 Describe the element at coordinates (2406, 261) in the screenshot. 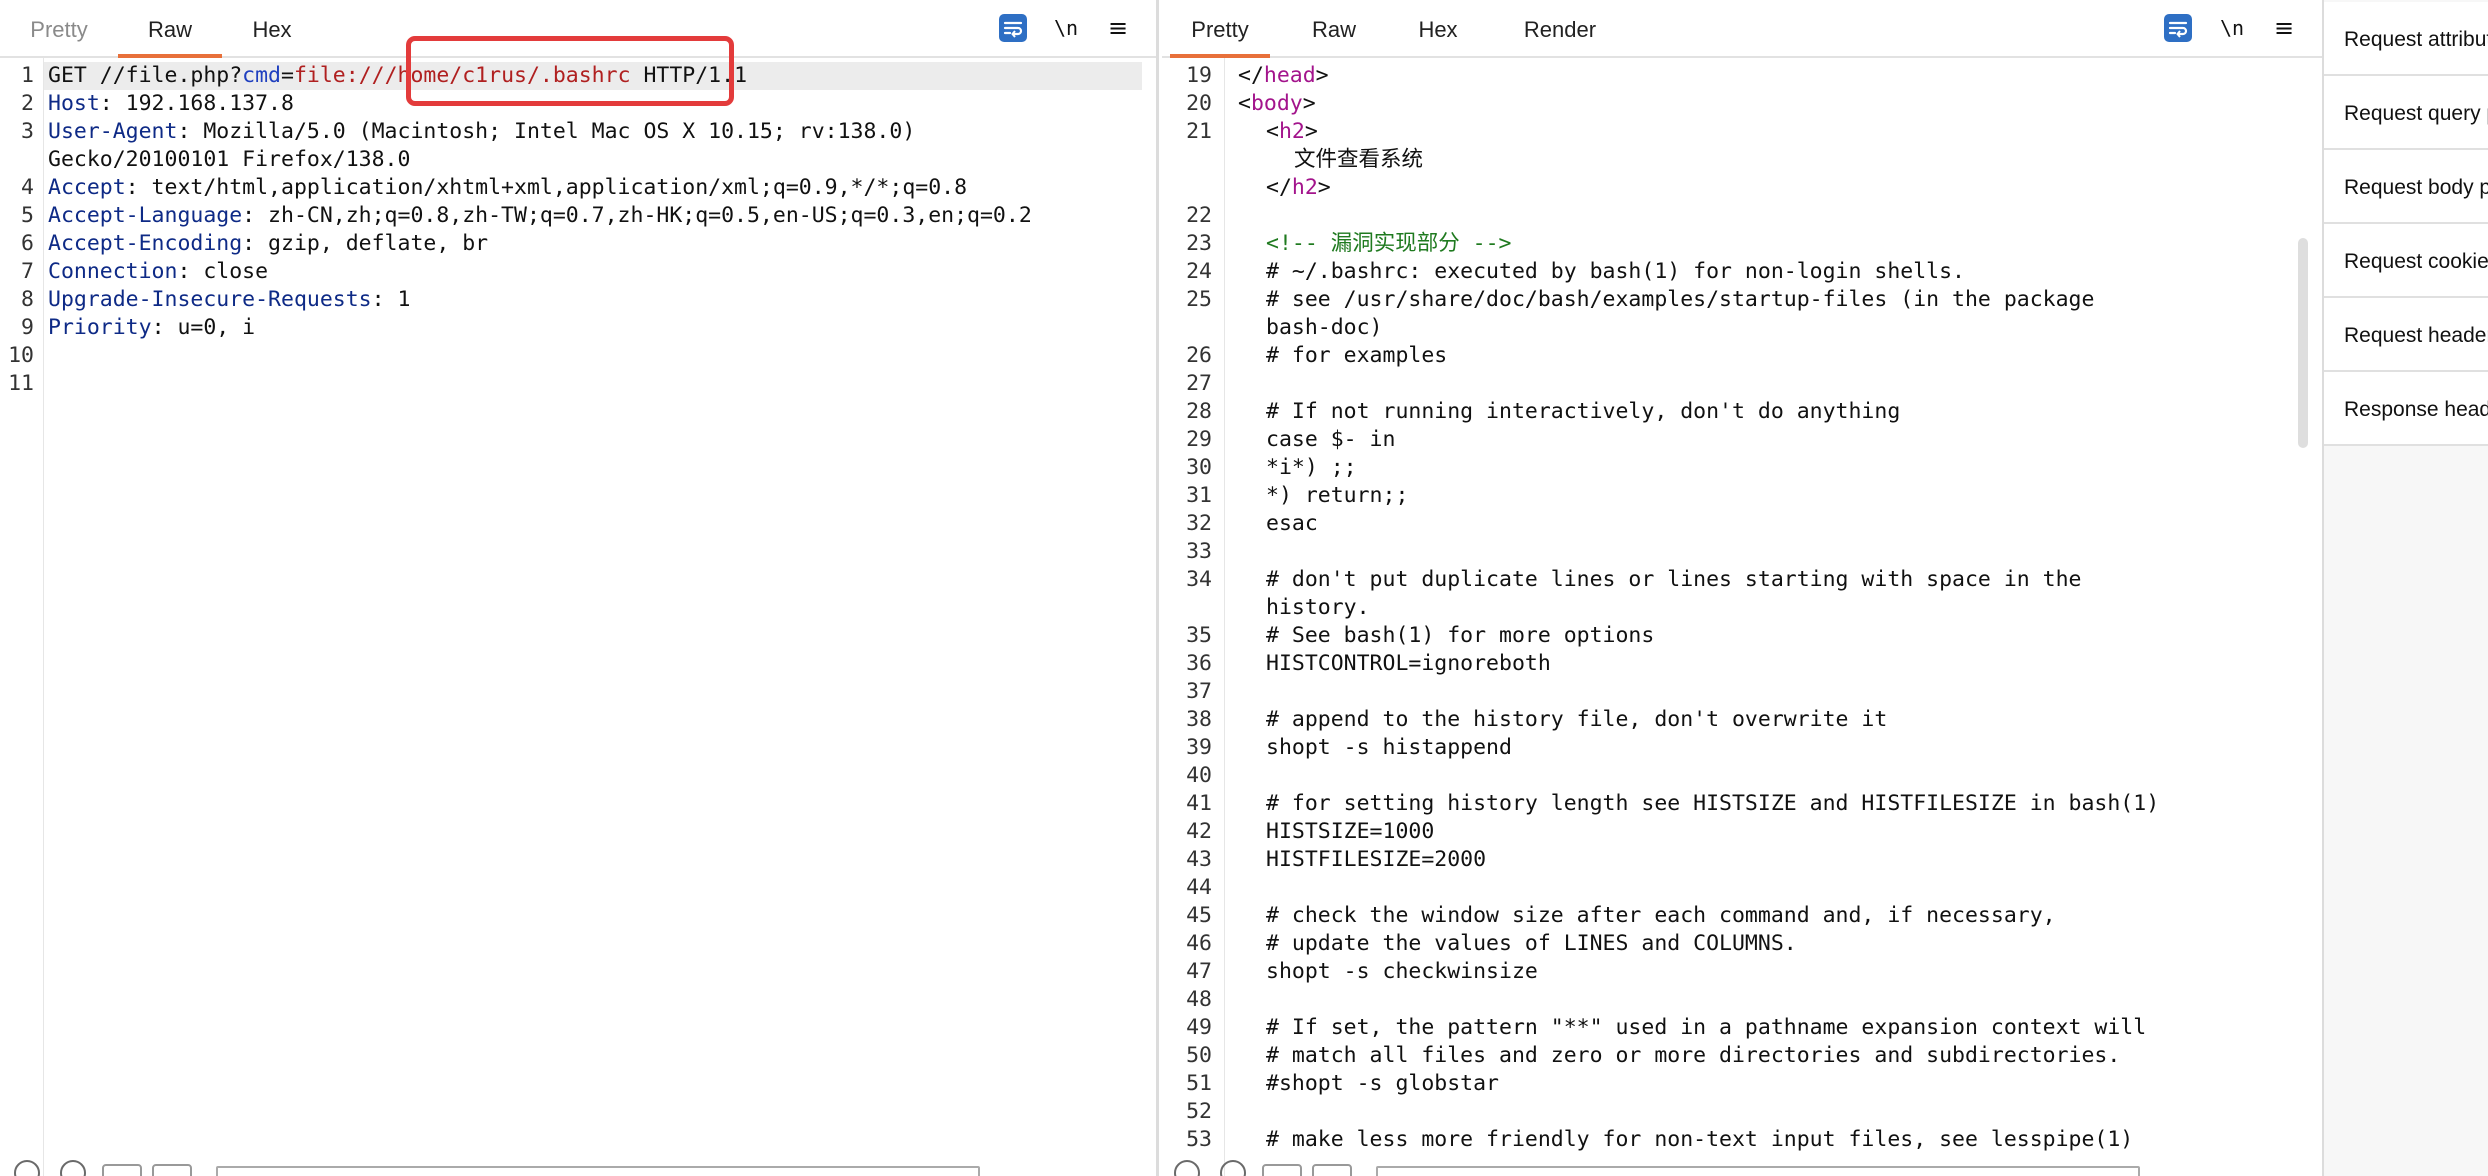

I see `inspector-request-cookies: Request cookies` at that location.